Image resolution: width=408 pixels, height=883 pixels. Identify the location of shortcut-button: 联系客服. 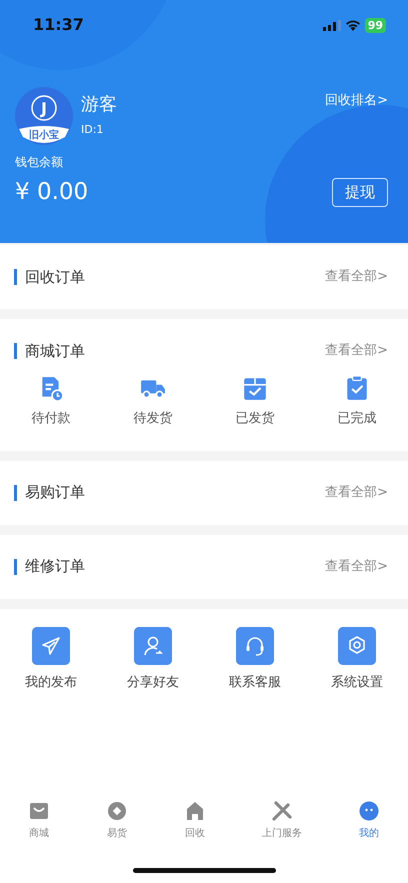
(255, 659).